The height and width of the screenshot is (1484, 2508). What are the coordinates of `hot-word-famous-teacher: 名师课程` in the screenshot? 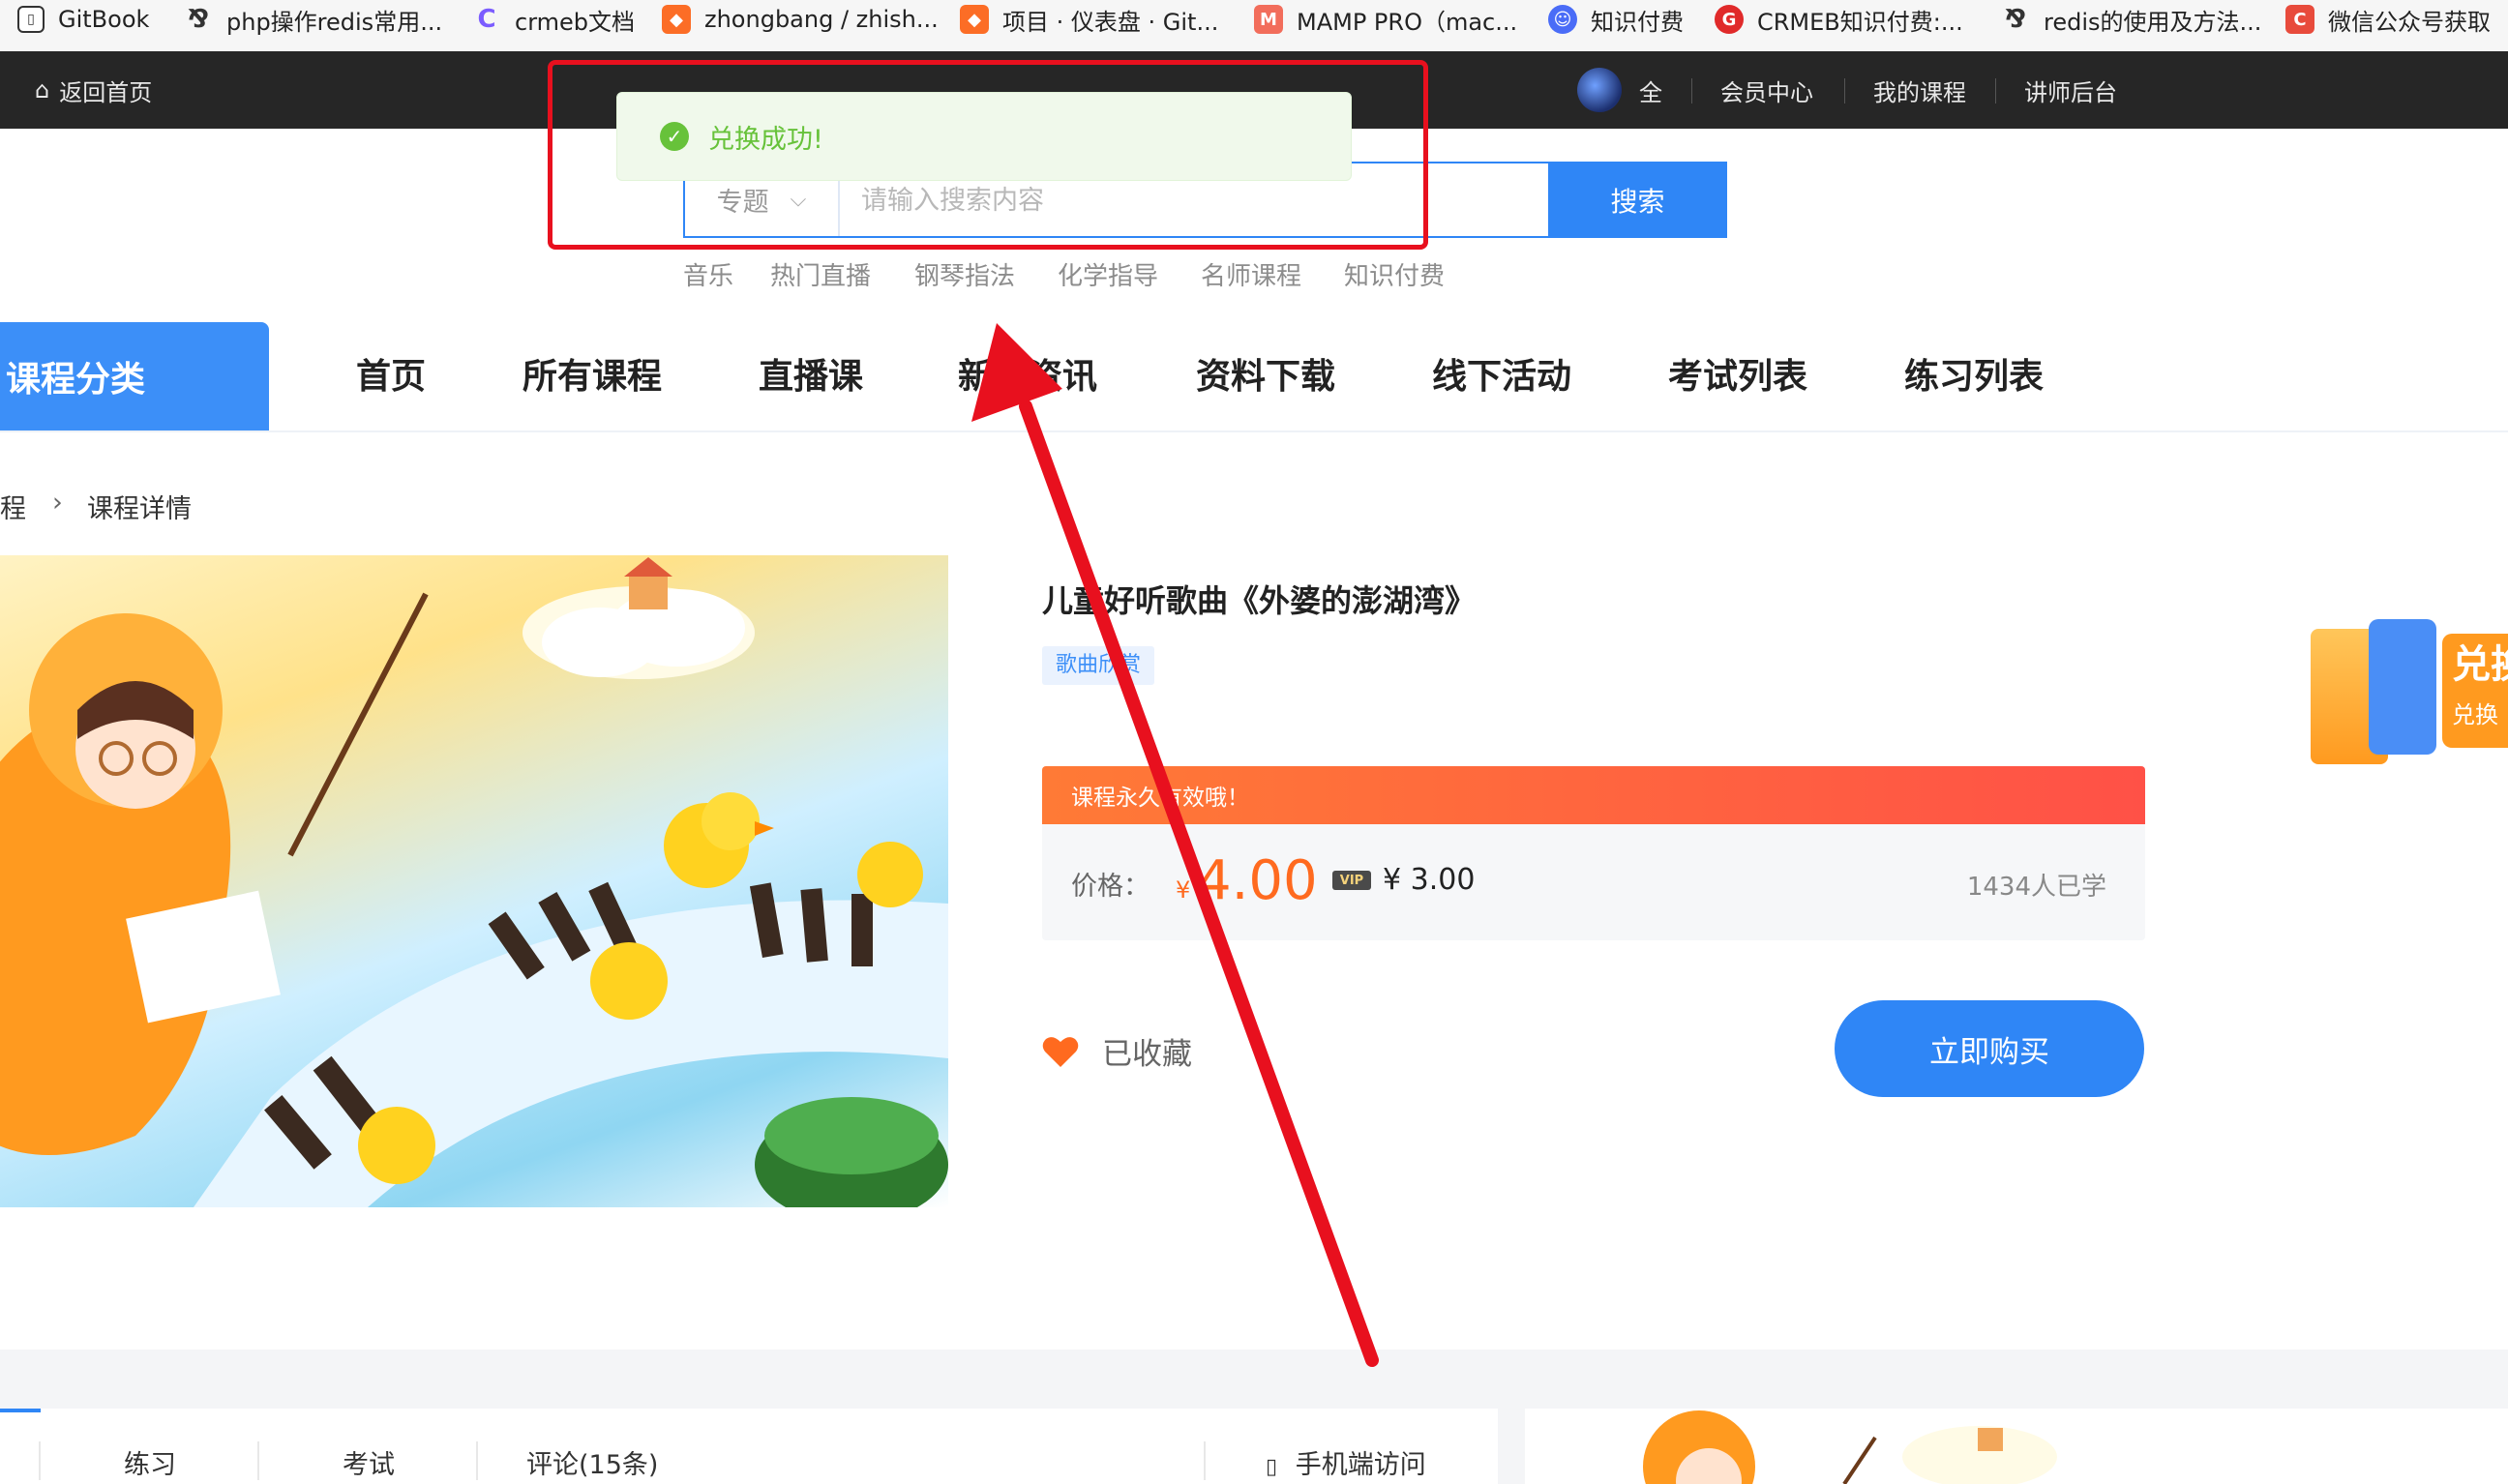 It's located at (1251, 274).